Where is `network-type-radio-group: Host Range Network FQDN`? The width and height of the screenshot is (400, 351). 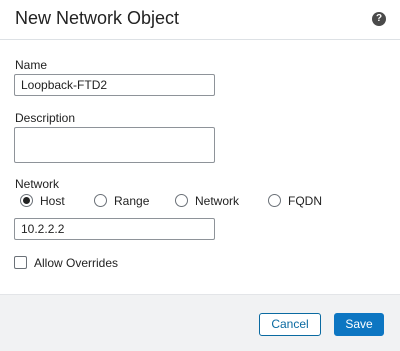
network-type-radio-group: Host Range Network FQDN is located at coordinates (190, 201).